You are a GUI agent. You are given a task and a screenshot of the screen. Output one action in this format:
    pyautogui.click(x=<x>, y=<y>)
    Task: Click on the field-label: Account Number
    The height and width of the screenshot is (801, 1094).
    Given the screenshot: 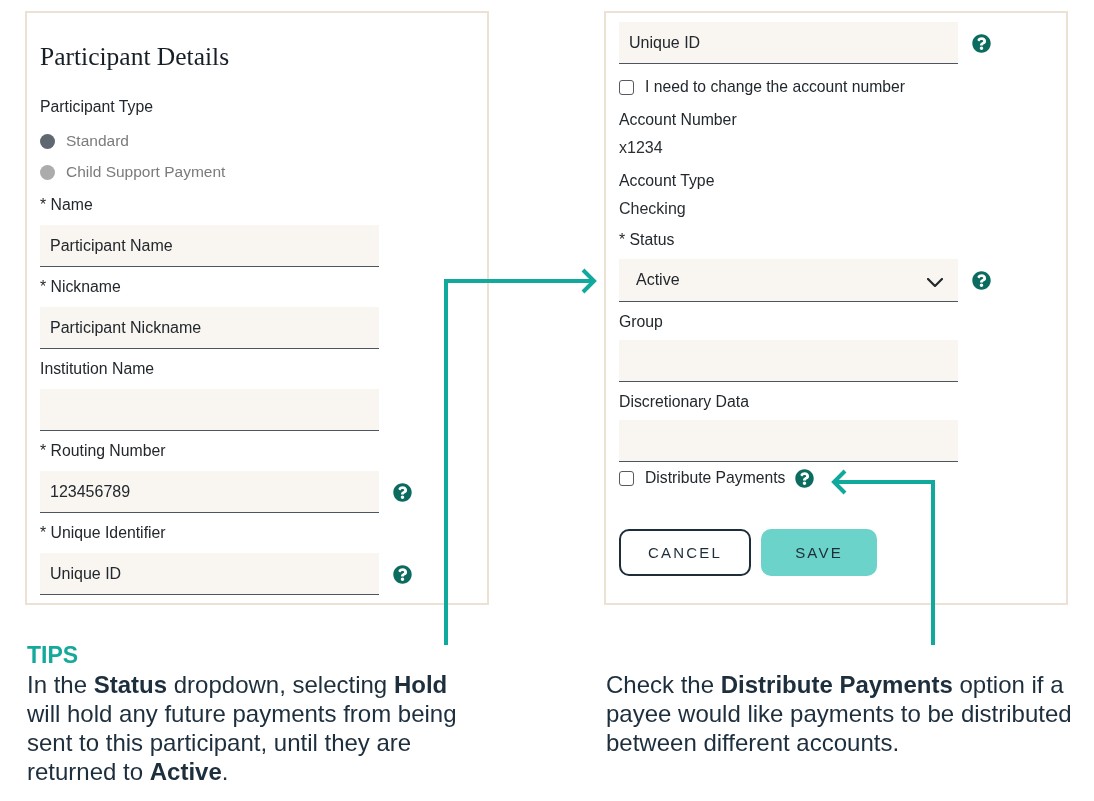 What is the action you would take?
    pyautogui.click(x=678, y=120)
    